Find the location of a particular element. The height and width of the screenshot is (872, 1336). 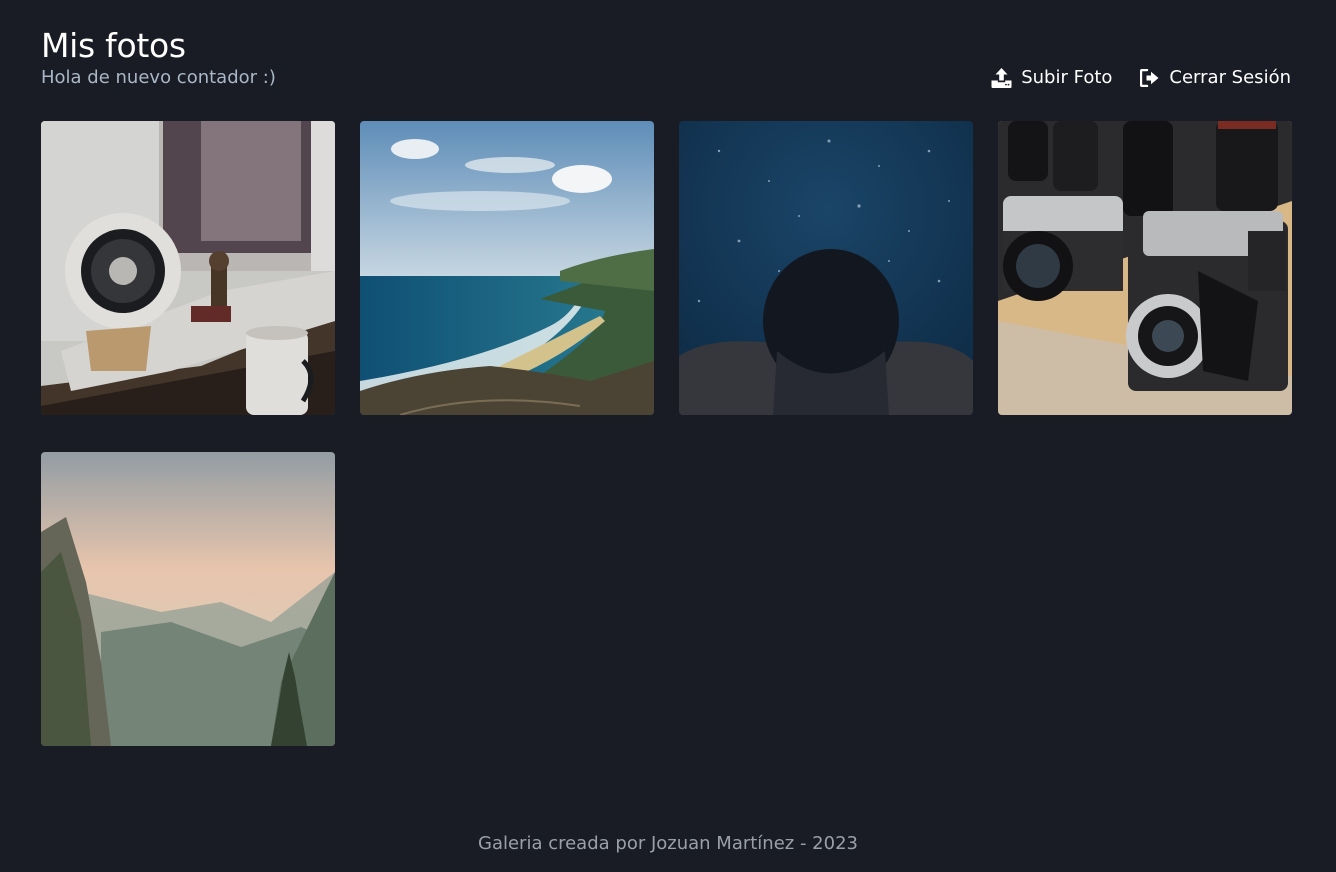

coastline-image is located at coordinates (507, 268).